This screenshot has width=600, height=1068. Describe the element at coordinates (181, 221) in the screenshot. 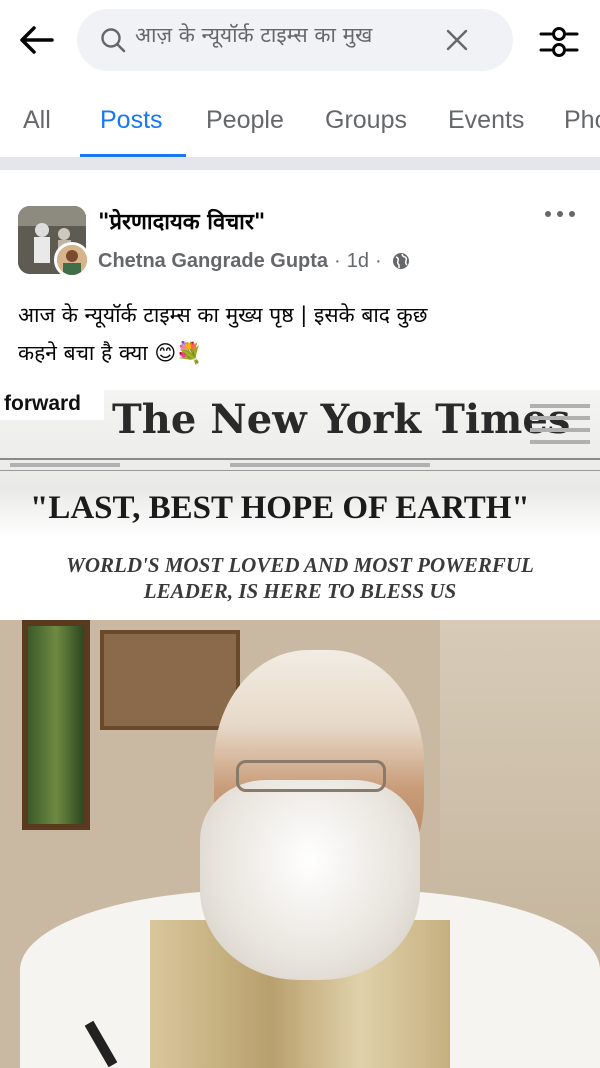

I see `group-name: "प्रेरणादायक विचार"` at that location.